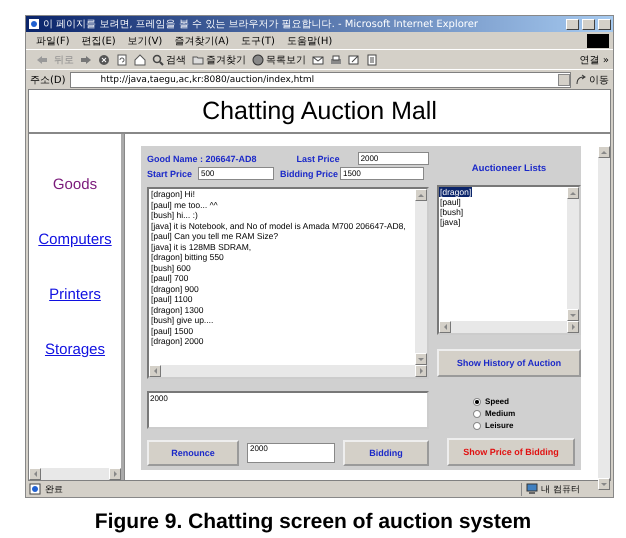 This screenshot has height=538, width=626. Describe the element at coordinates (75, 349) in the screenshot. I see `sidebar-link: Storages` at that location.